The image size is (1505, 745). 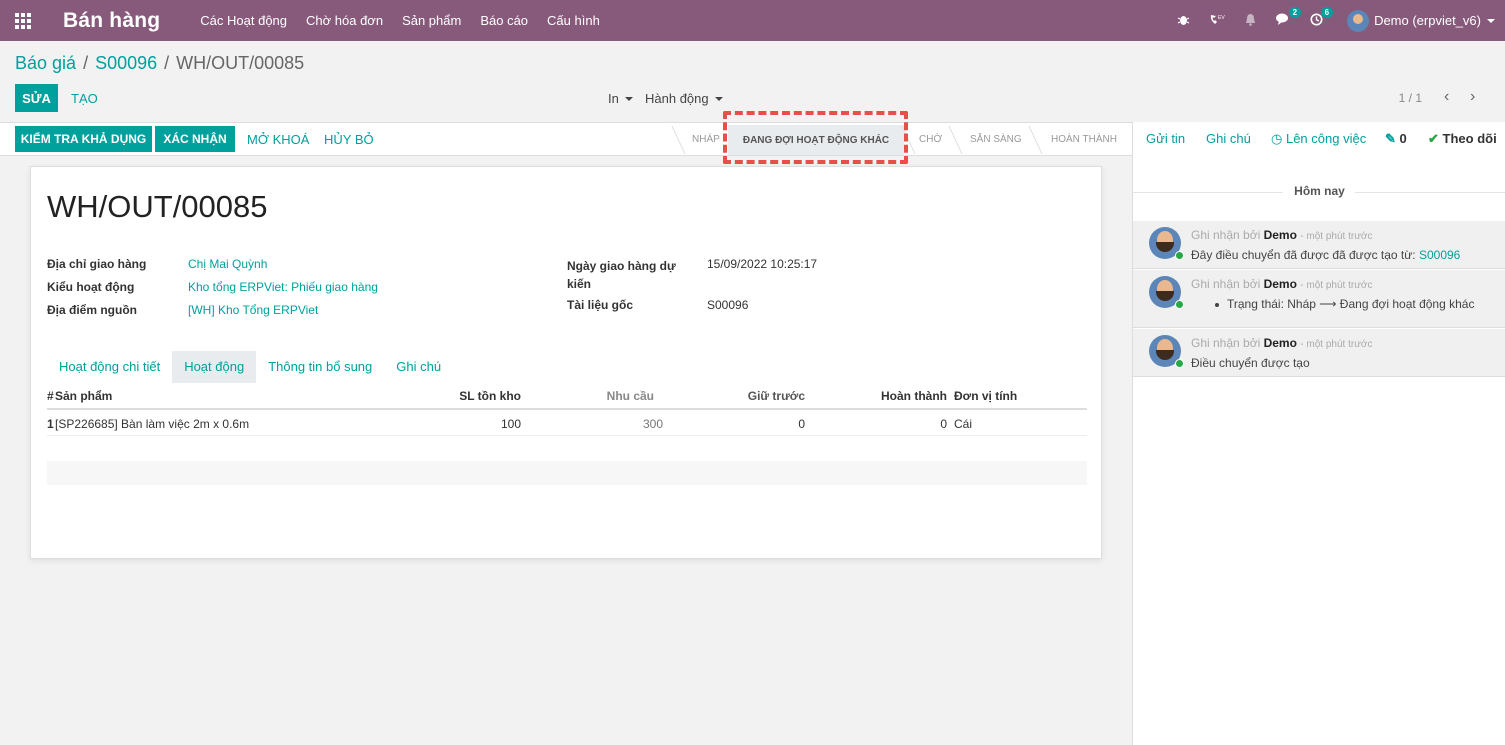 I want to click on menu-item-to-invoice: Chờ hóa đơn, so click(x=344, y=20).